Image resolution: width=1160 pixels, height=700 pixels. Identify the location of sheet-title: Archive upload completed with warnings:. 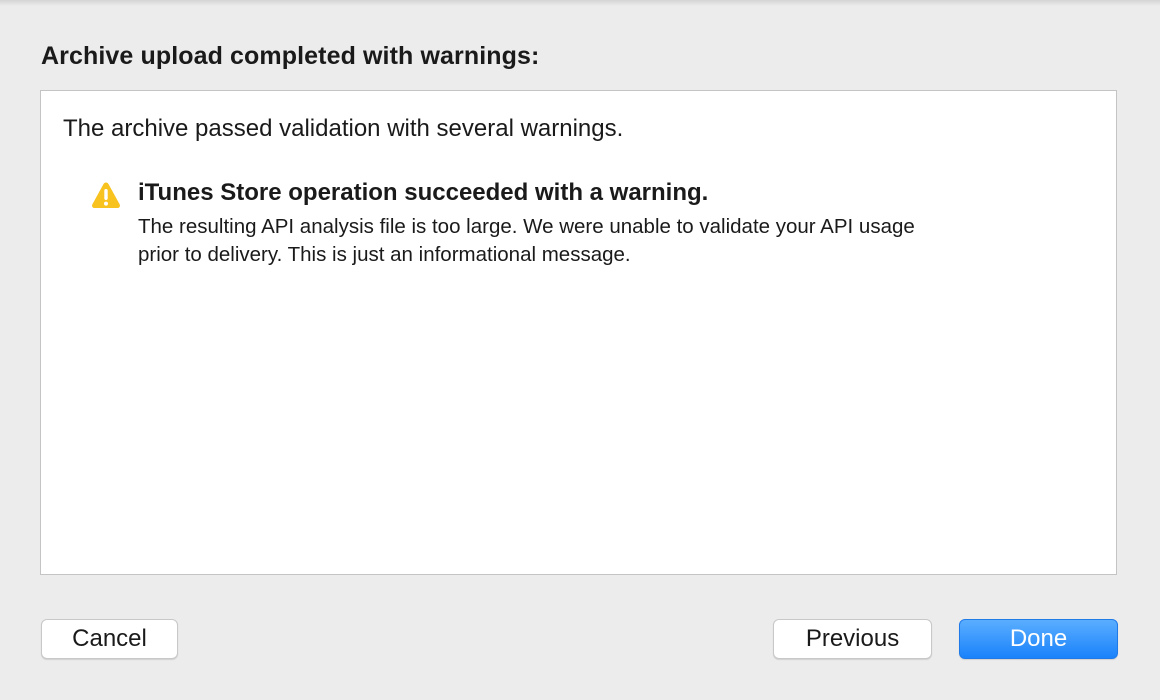
(290, 56).